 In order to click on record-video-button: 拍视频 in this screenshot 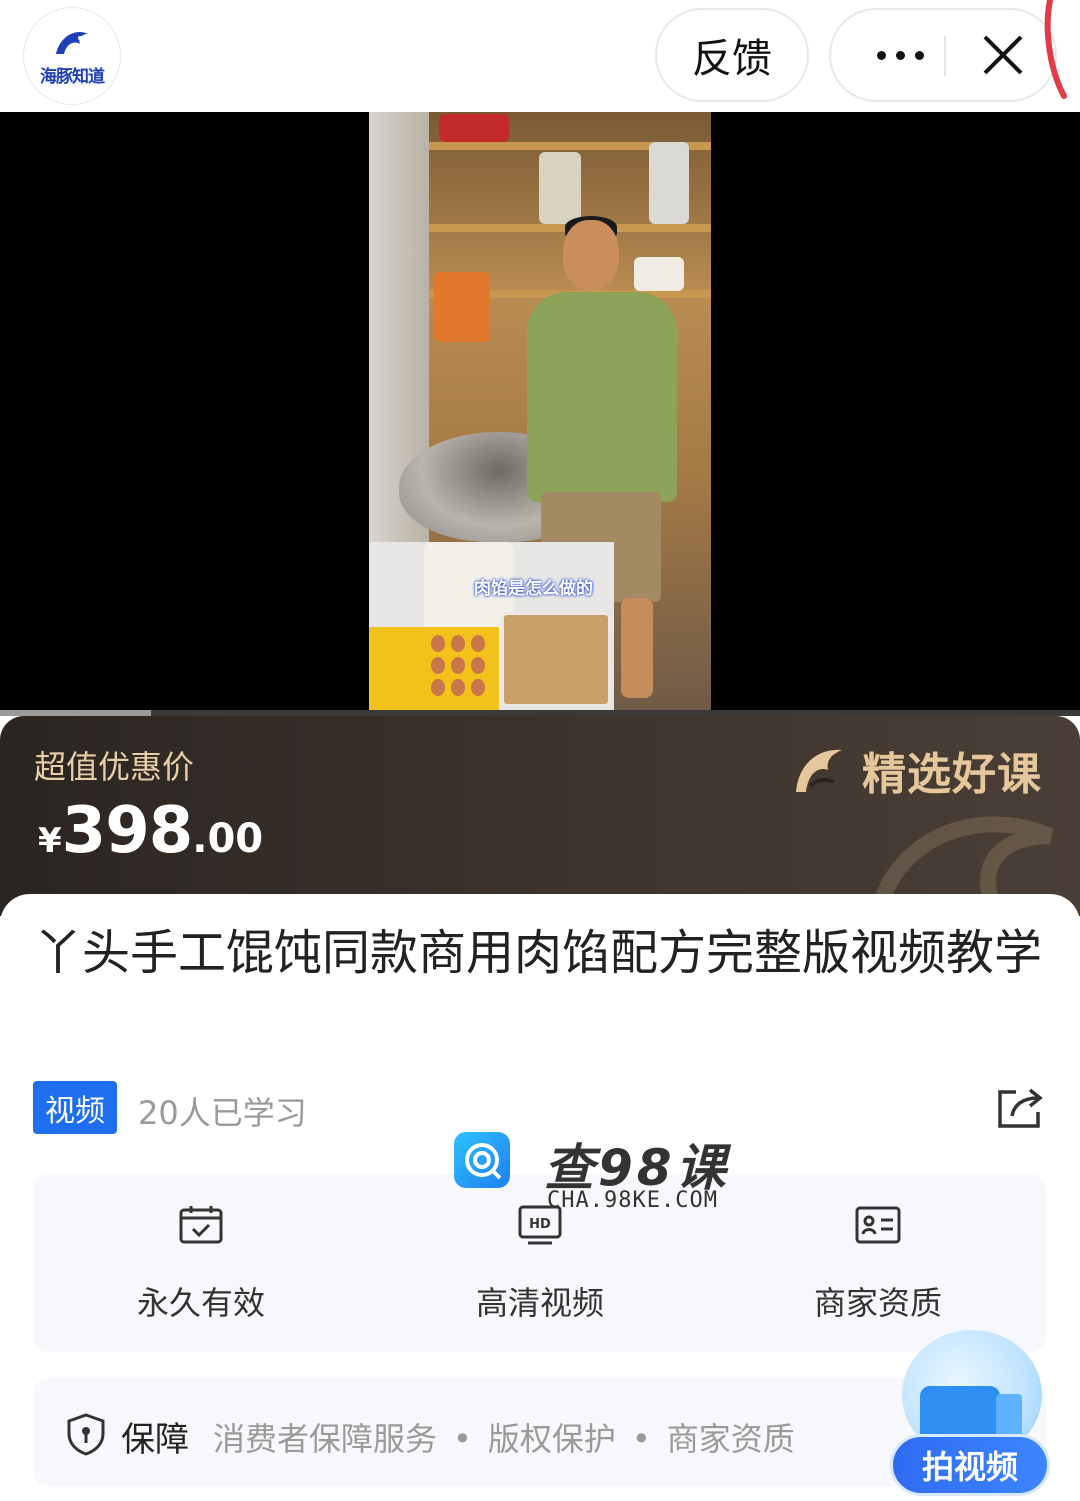, I will do `click(973, 1414)`.